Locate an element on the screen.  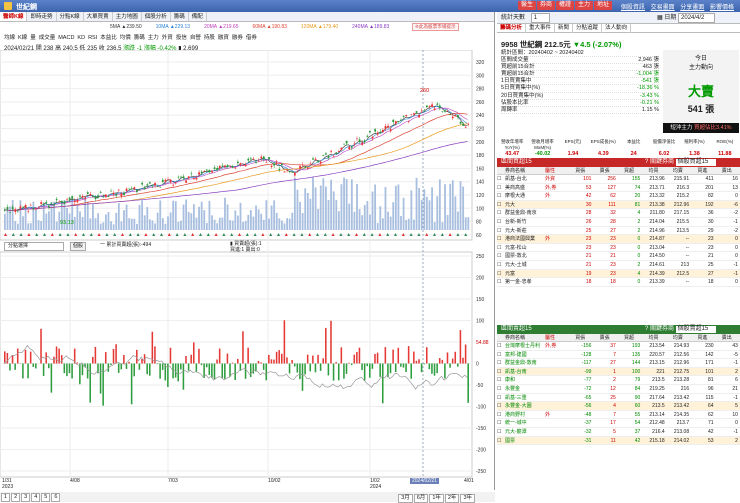
table-row: ☐凱基-三重-652590217.64213.42115-1 is located at coordinates (618, 398).